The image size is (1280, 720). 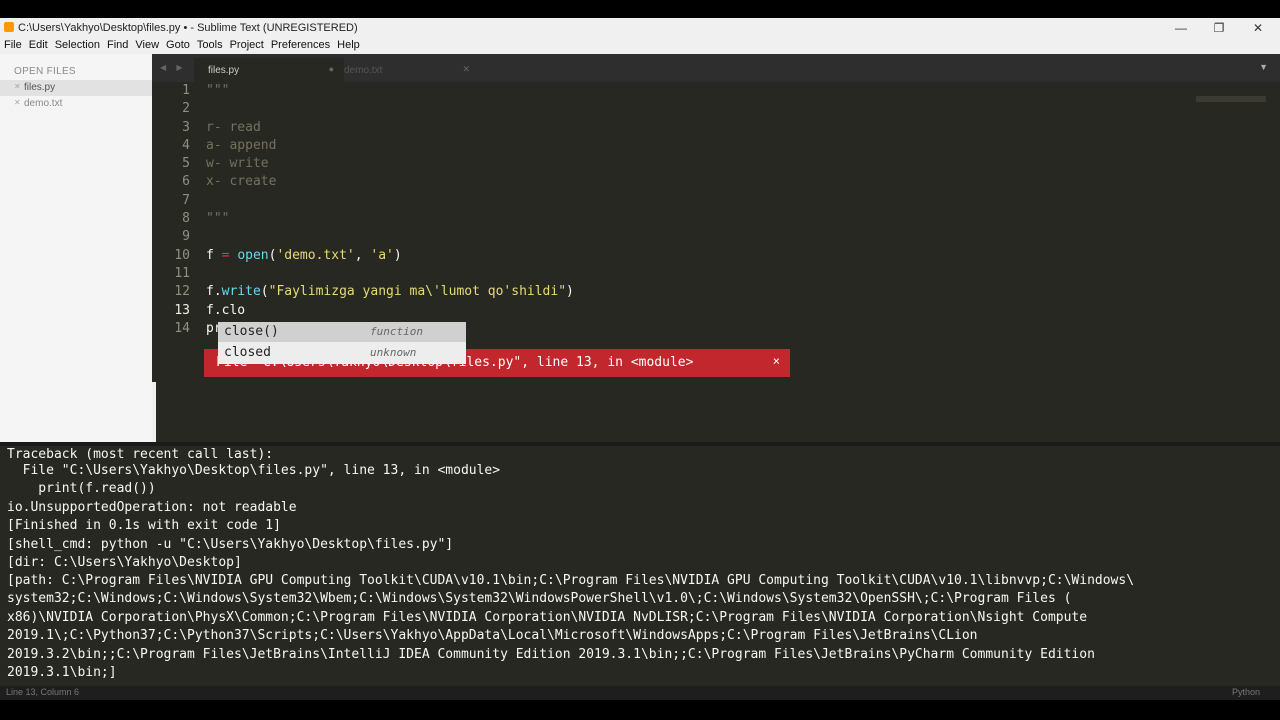 I want to click on code-token: 'a', so click(x=382, y=255).